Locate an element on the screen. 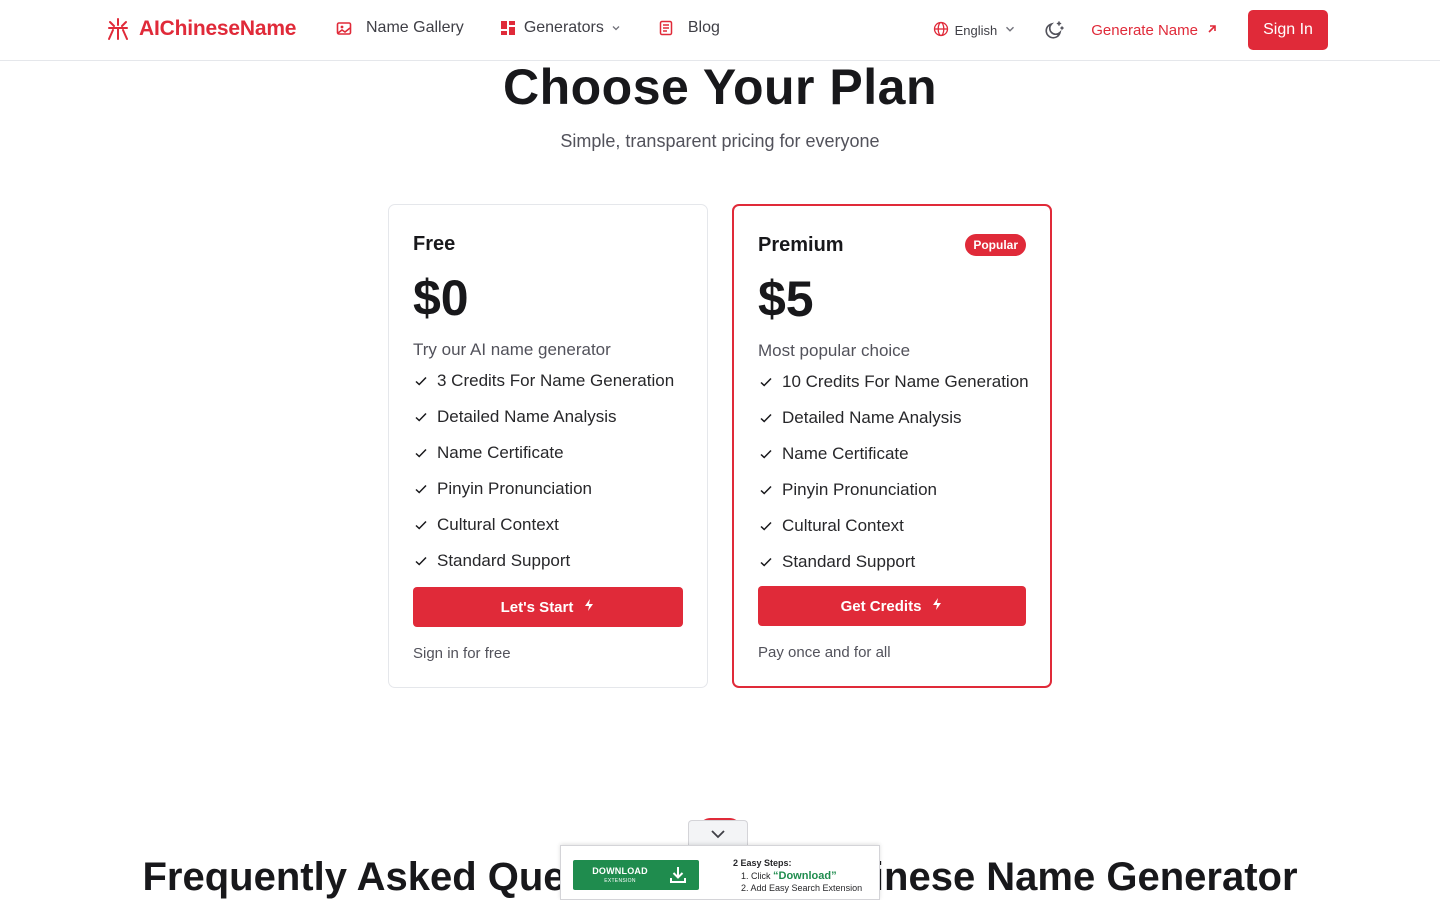  ad-step-2: 2. Add Easy Search Extension is located at coordinates (802, 888).